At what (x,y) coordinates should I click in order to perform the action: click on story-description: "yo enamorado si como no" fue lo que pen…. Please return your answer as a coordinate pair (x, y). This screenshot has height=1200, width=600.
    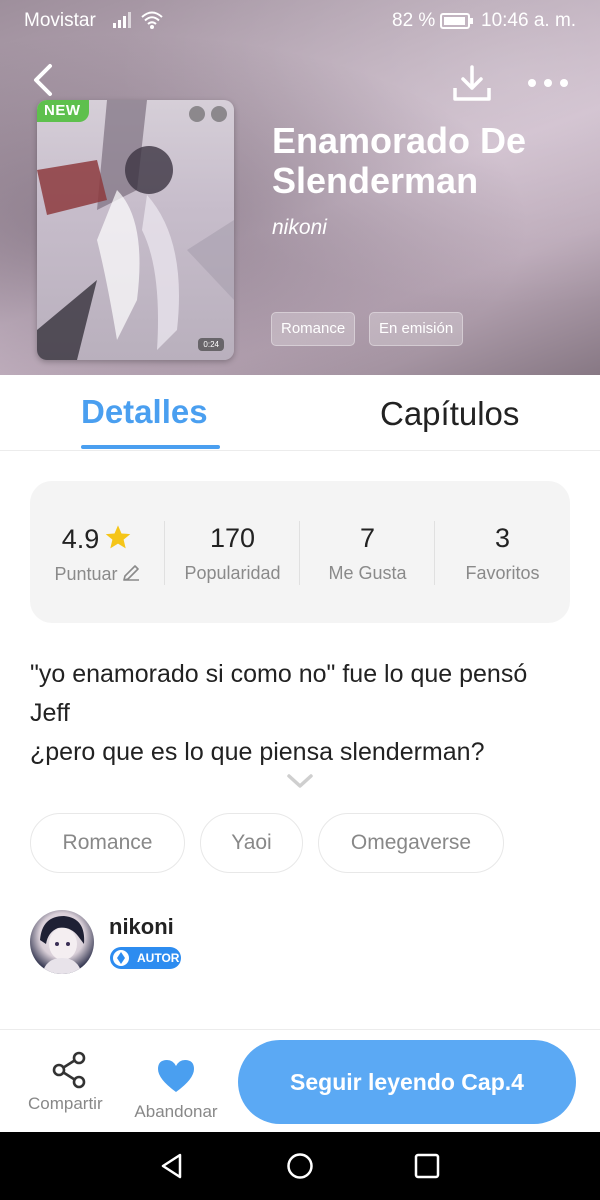
    Looking at the image, I should click on (300, 713).